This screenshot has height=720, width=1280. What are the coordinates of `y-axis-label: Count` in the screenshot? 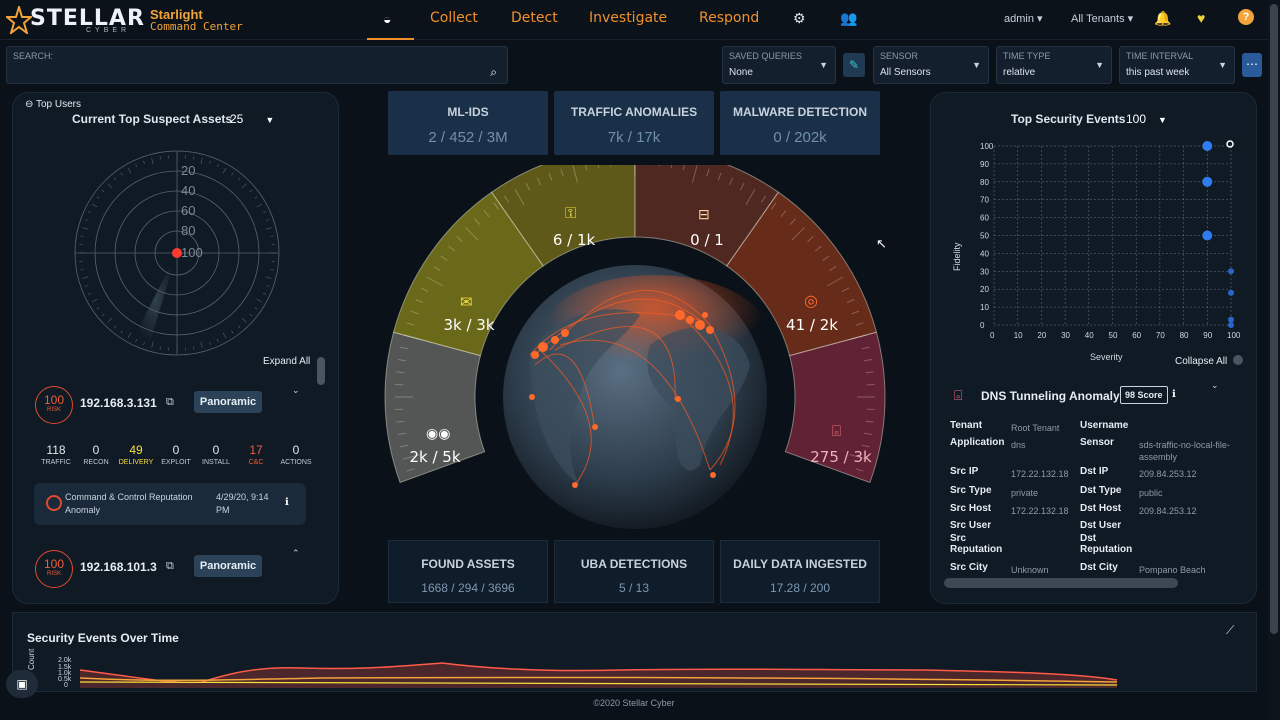 It's located at (31, 659).